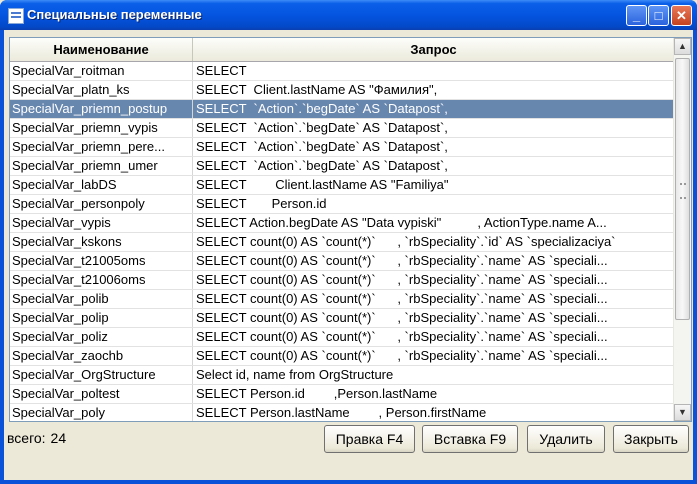 This screenshot has width=697, height=484. I want to click on cell-query: SELECT Client.lastName AS "Familiya", so click(322, 184).